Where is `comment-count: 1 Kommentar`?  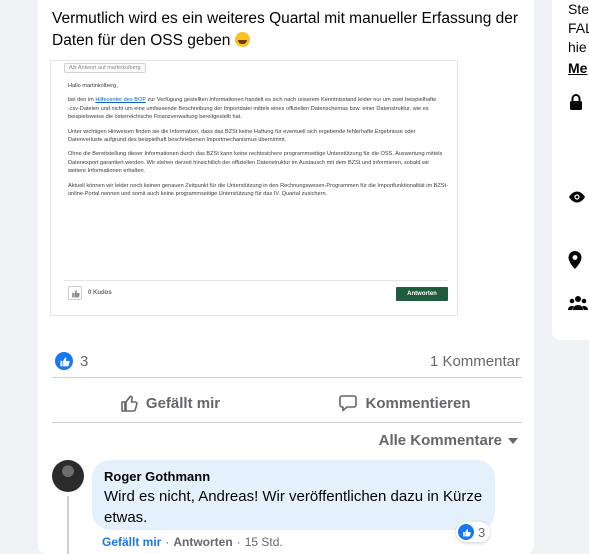
comment-count: 1 Kommentar is located at coordinates (475, 361).